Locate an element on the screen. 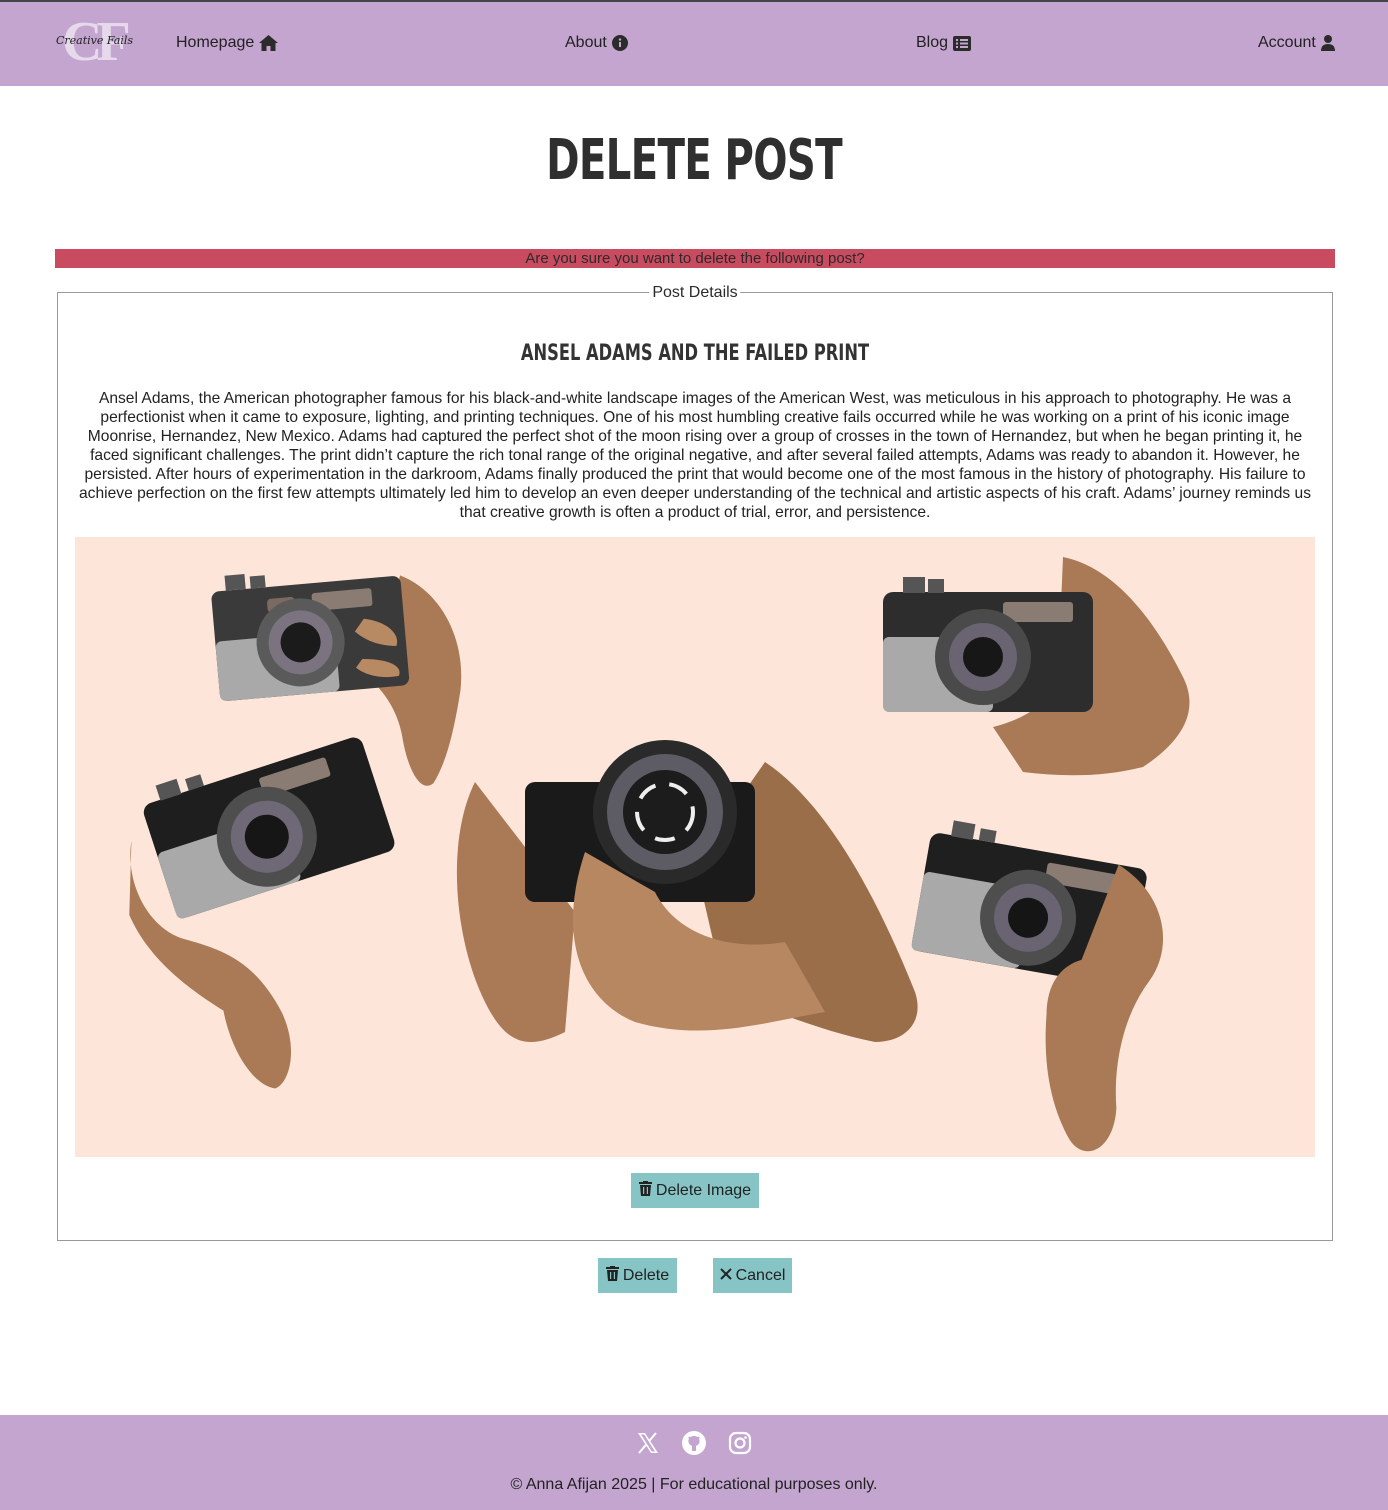 This screenshot has height=1510, width=1388. x-twitter-icon is located at coordinates (648, 1443).